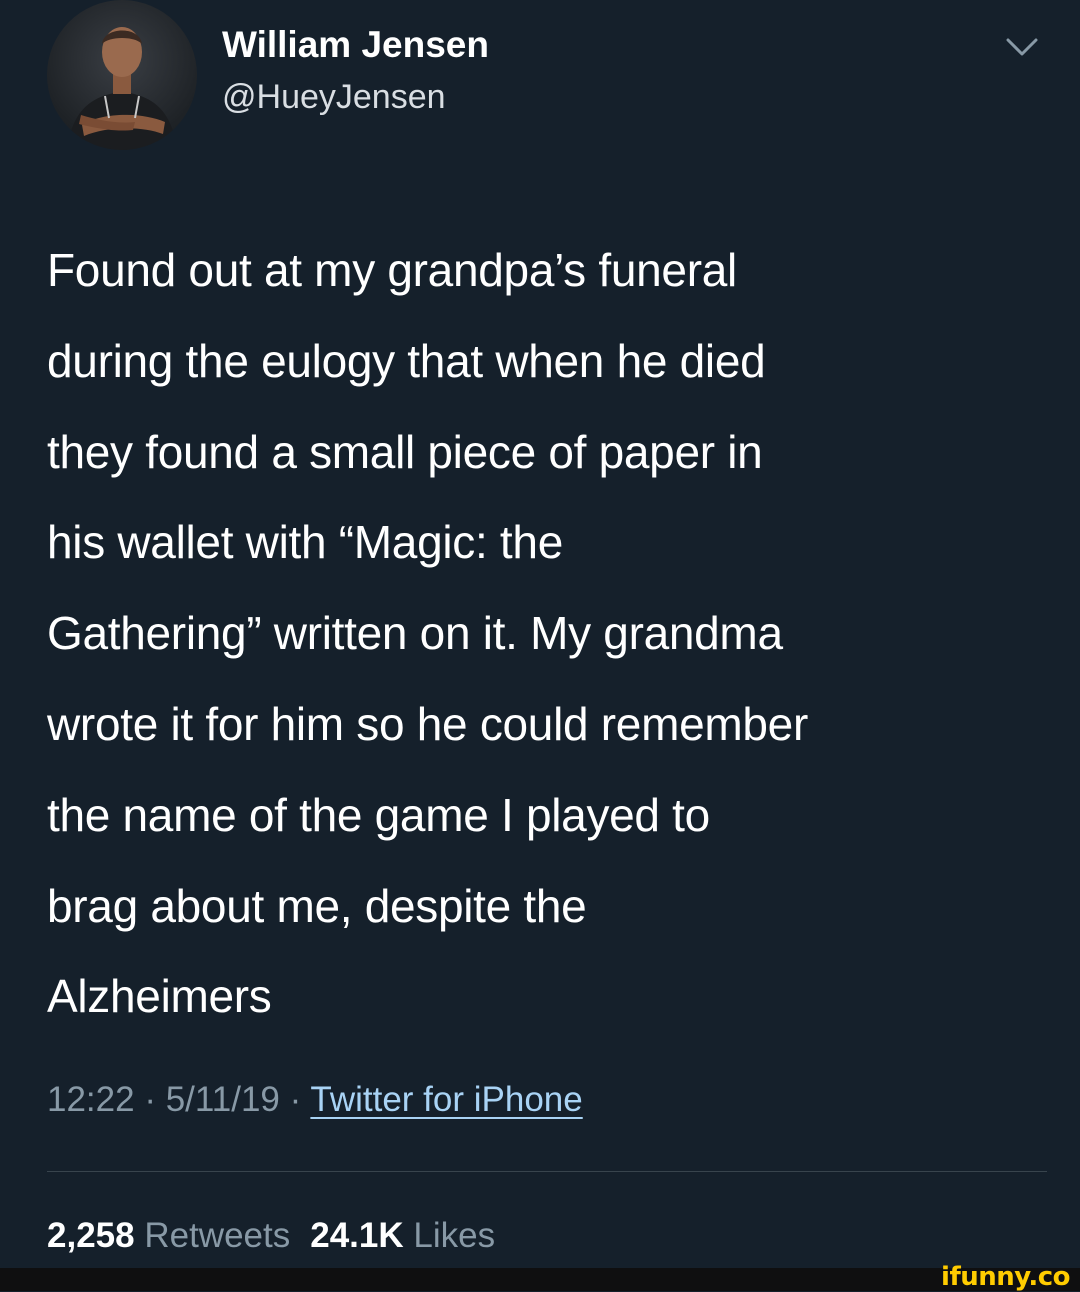 The height and width of the screenshot is (1292, 1080). Describe the element at coordinates (222, 1099) in the screenshot. I see `tweet-date: 5/11/19` at that location.